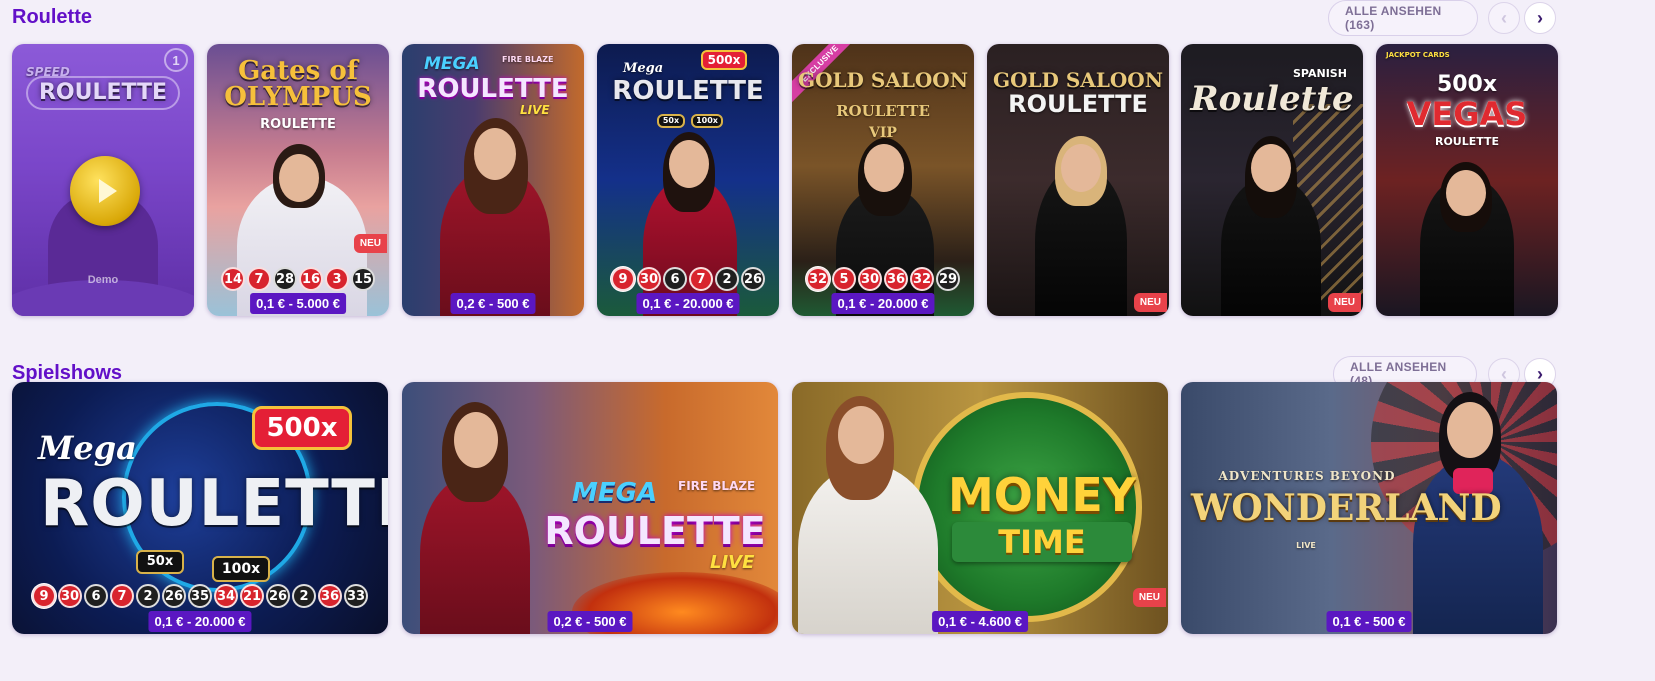 The height and width of the screenshot is (681, 1655). What do you see at coordinates (948, 279) in the screenshot?
I see `result-ball: 29` at bounding box center [948, 279].